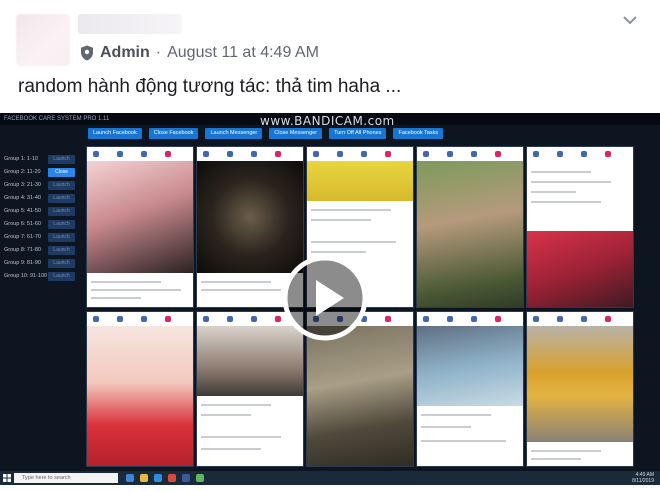 The height and width of the screenshot is (491, 660). Describe the element at coordinates (57, 119) in the screenshot. I see `window-title: FACEBOOK CARE SYSTEM PRO 1.11` at that location.